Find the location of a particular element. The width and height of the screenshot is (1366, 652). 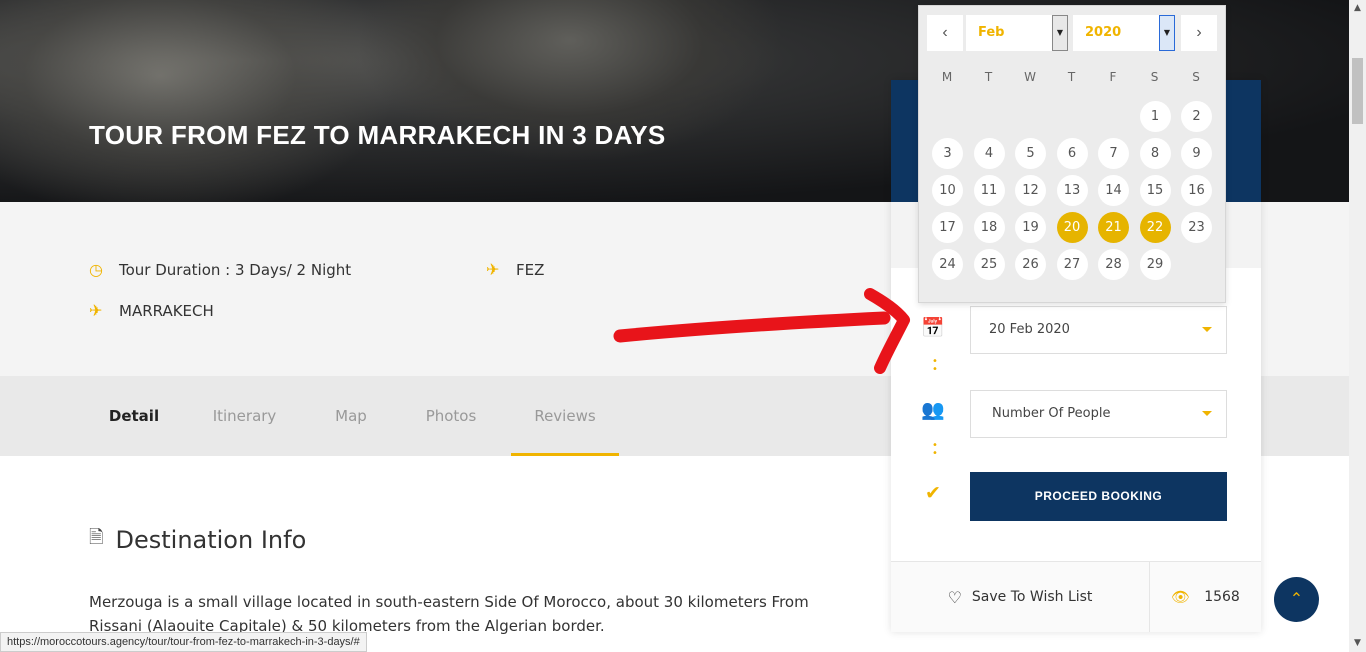

calendar-day: 2 is located at coordinates (1196, 116).